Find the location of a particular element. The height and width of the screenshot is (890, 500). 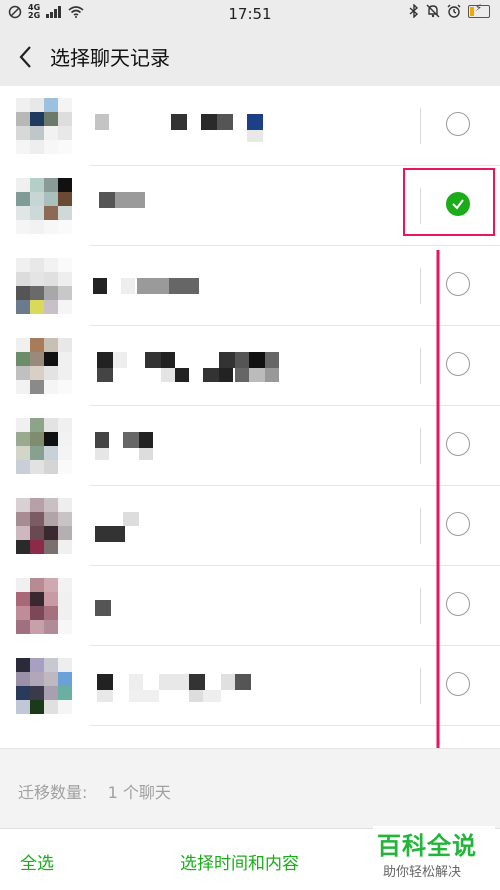

migration-count: 迁移数量: 1 个聊天 is located at coordinates (94, 791).